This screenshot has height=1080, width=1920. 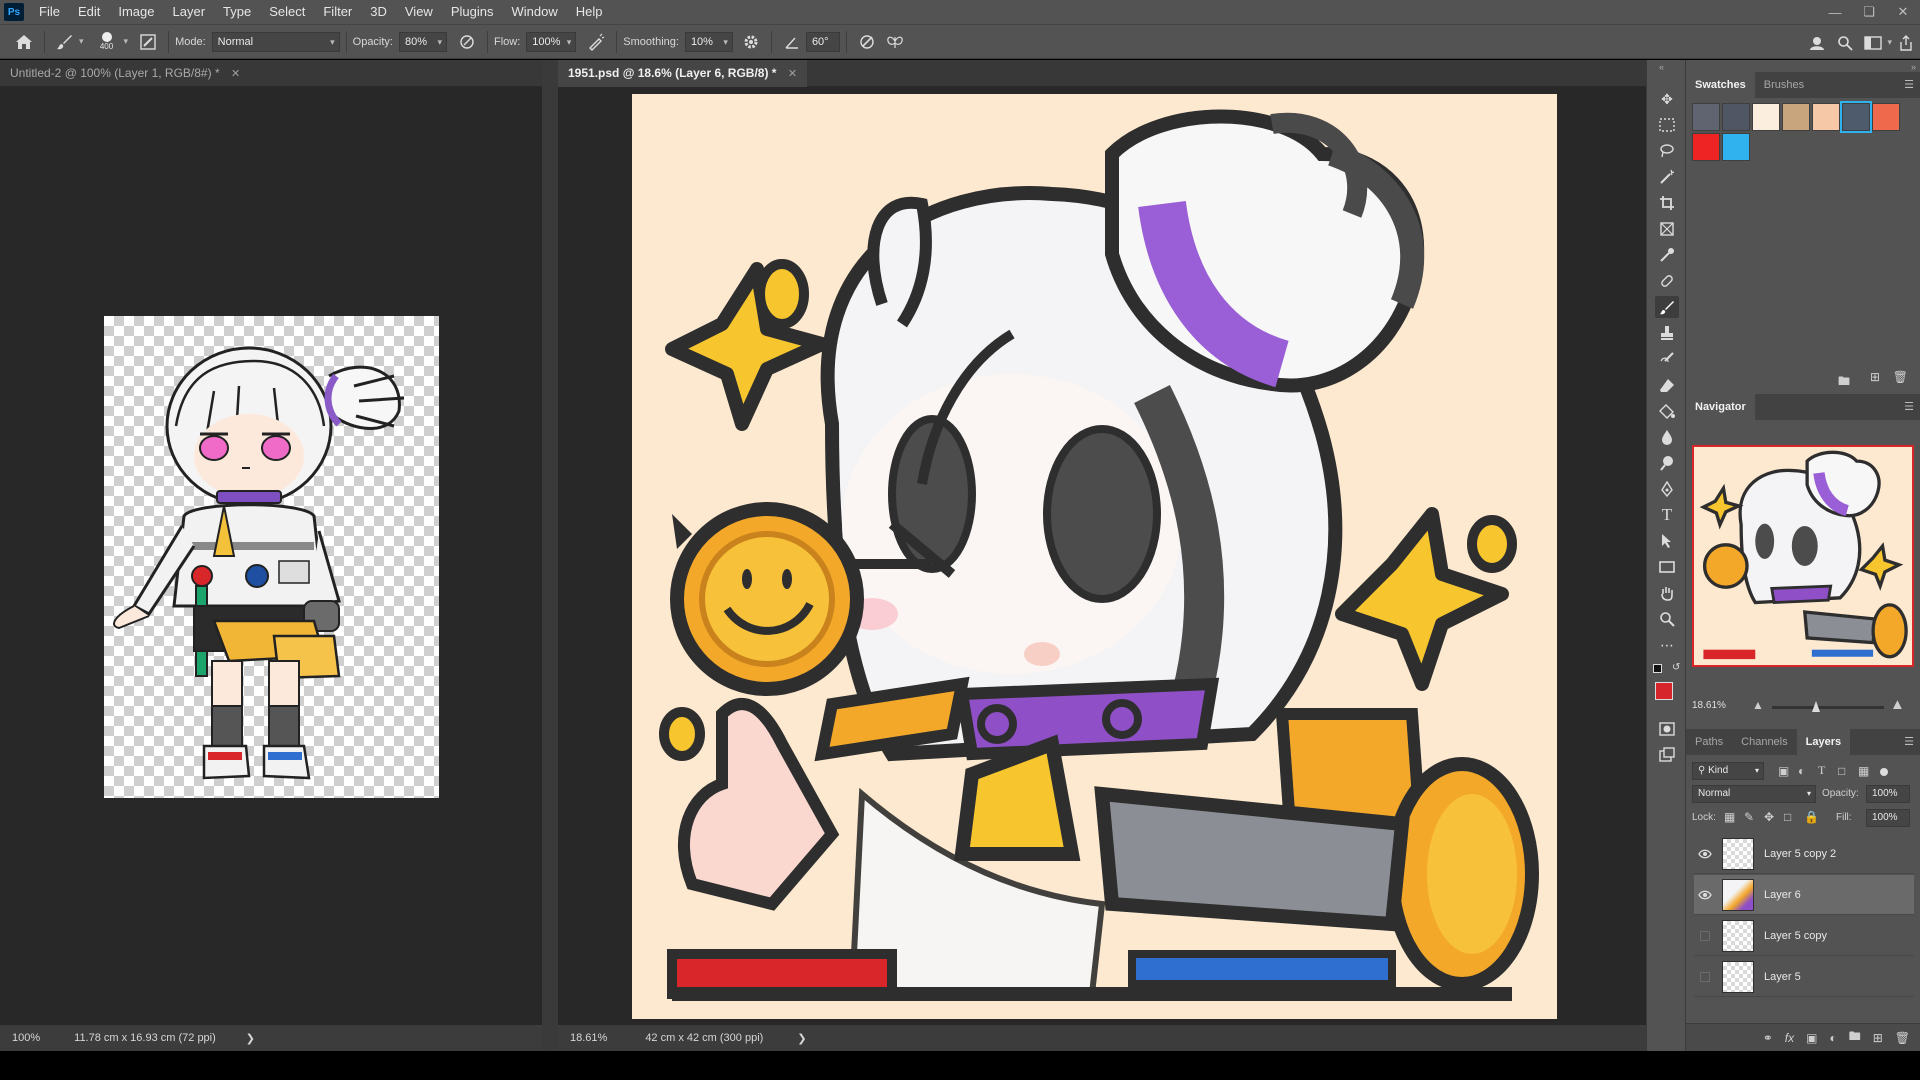 I want to click on move-tool-icon: ✥, so click(x=1667, y=99).